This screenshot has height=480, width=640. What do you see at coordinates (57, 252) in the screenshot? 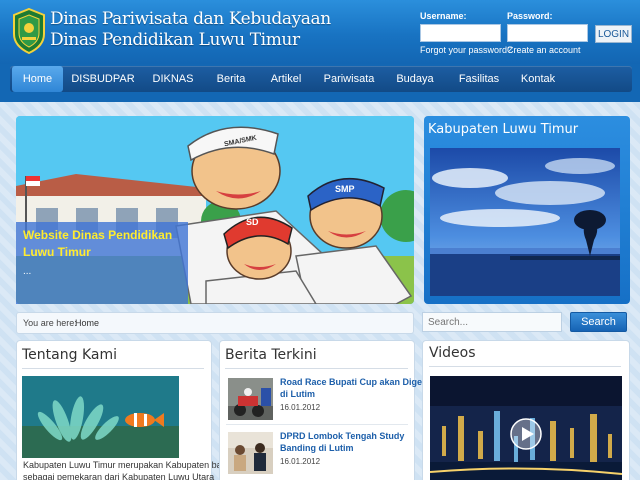
I see `slider-caption-line2: Luwu Timur` at bounding box center [57, 252].